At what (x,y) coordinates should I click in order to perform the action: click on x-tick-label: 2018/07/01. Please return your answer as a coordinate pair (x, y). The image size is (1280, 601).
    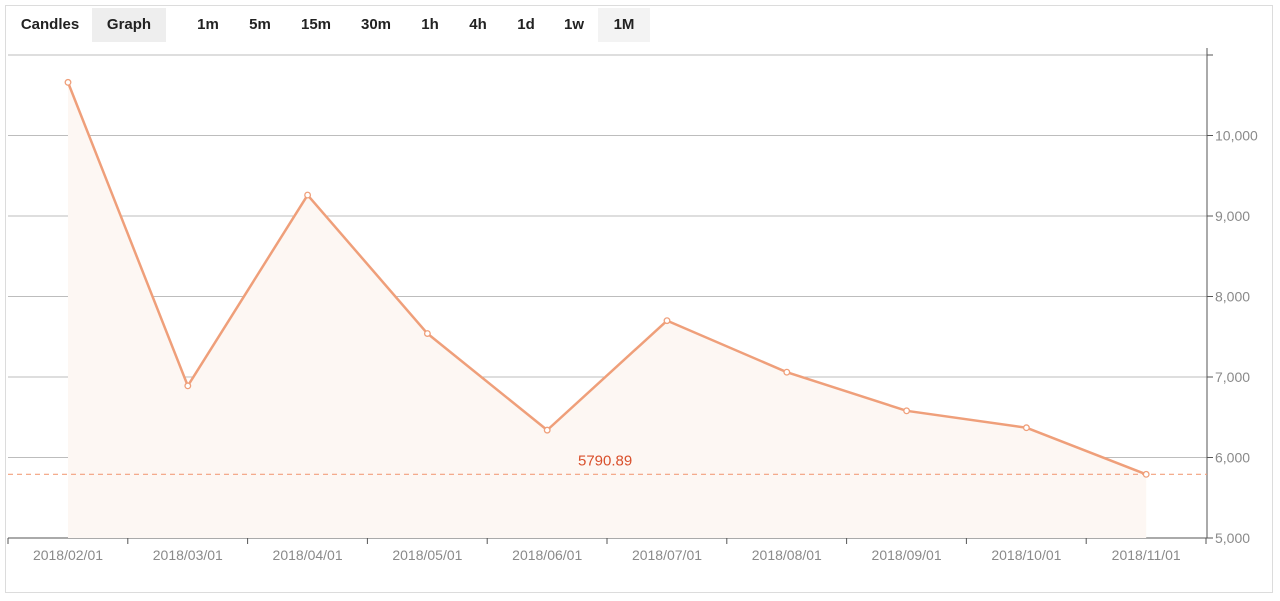
    Looking at the image, I should click on (667, 555).